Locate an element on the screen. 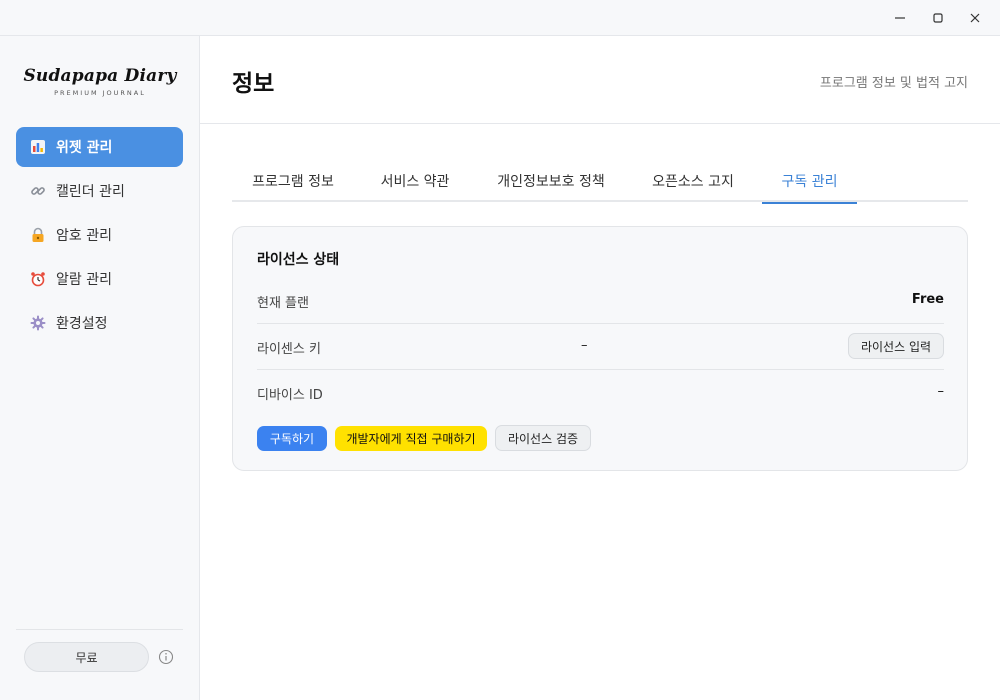  sidebar-item-settings: 환경설정 is located at coordinates (99, 323).